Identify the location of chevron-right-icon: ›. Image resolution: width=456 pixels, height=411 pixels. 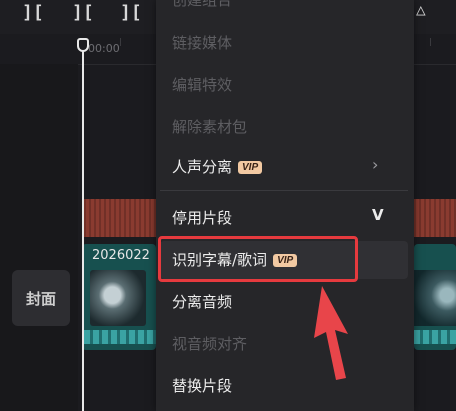
(375, 164).